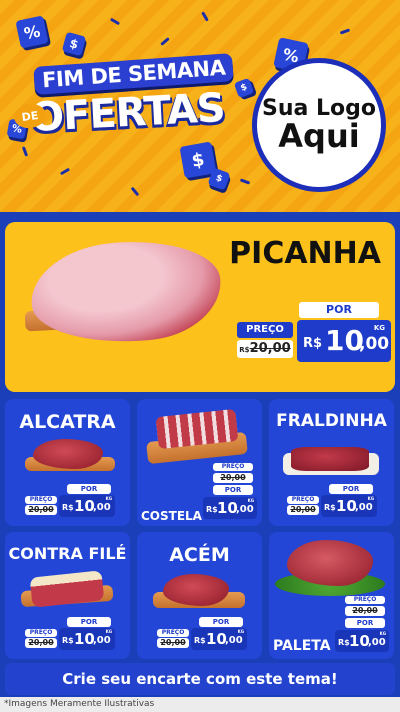 This screenshot has width=400, height=712. What do you see at coordinates (265, 349) in the screenshot?
I see `old-price: R$20,00` at bounding box center [265, 349].